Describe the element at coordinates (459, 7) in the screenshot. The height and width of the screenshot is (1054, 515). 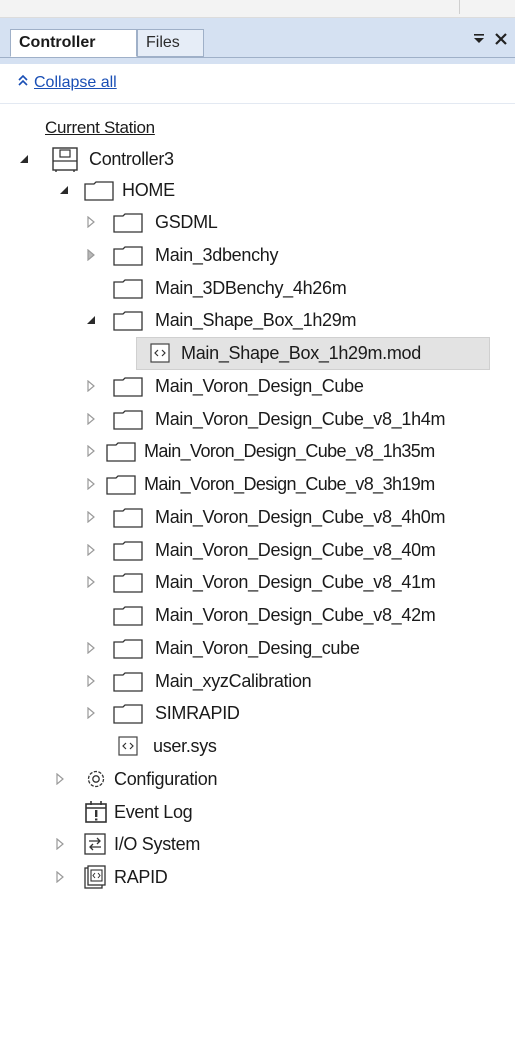
I see `top-divider` at that location.